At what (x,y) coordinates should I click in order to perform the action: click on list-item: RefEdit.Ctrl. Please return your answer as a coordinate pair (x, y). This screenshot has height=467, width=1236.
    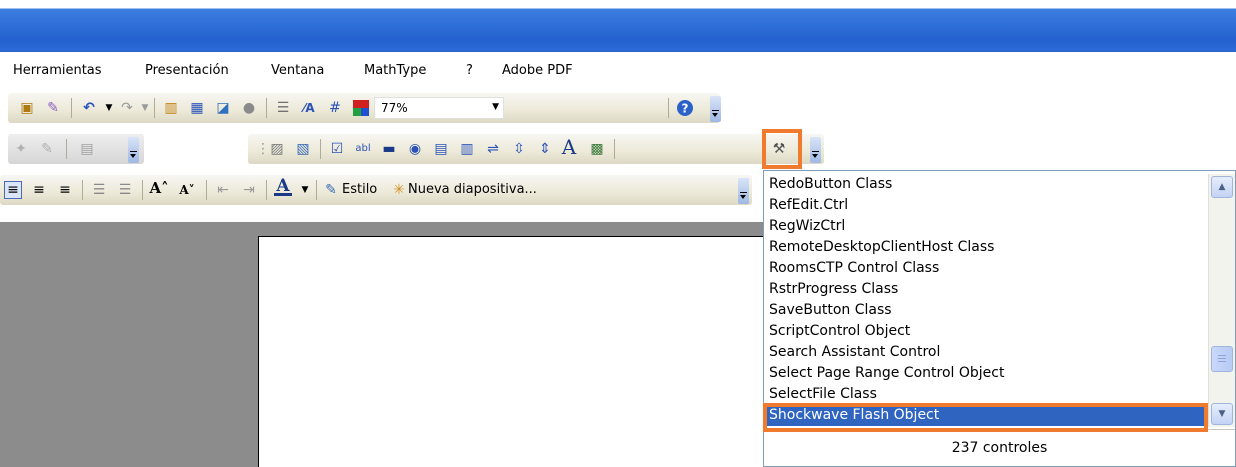
    Looking at the image, I should click on (986, 205).